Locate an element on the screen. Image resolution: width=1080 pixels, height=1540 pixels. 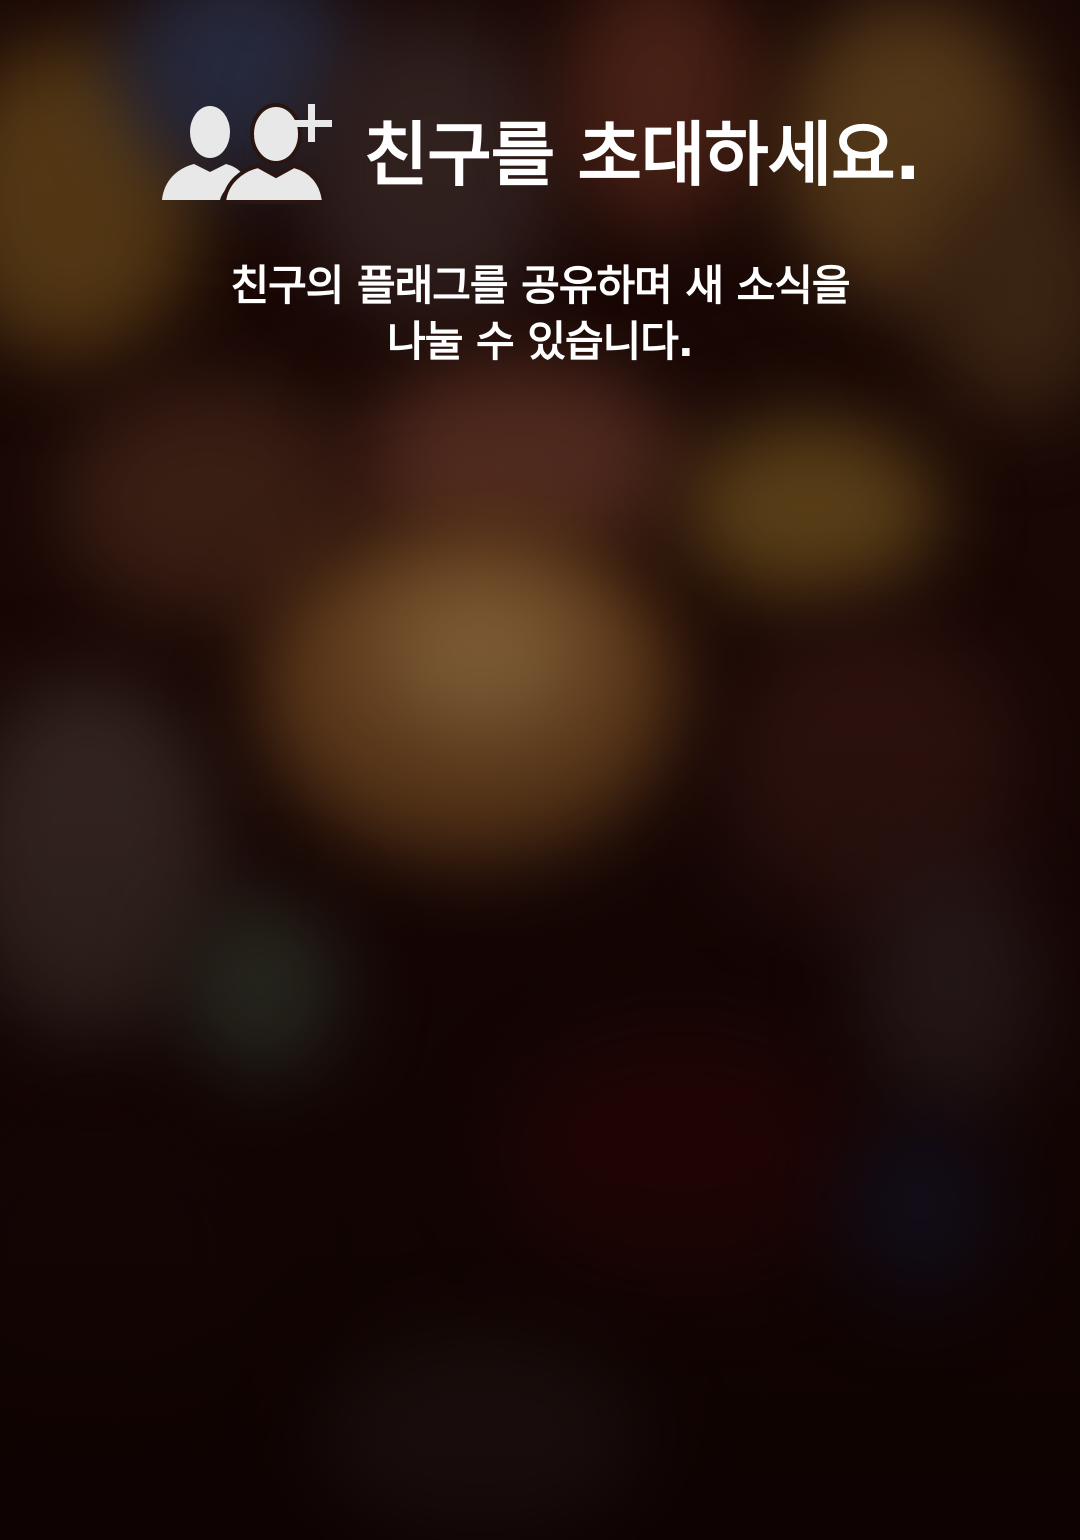
description: 친구의 플래그를 공유하며 새 소식을 나눌 수 있습니다. is located at coordinates (540, 314).